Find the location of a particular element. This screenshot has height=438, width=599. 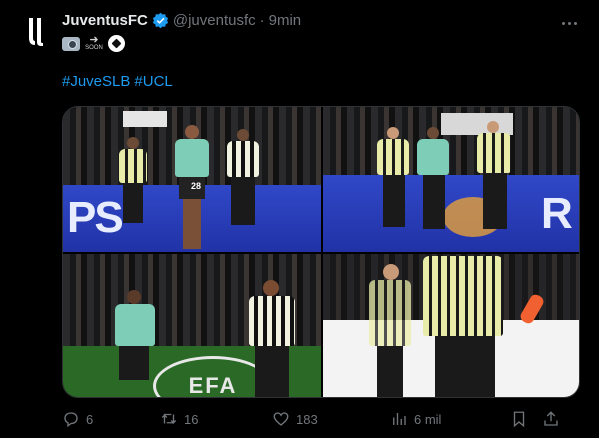

timestamp: 9min is located at coordinates (285, 20).